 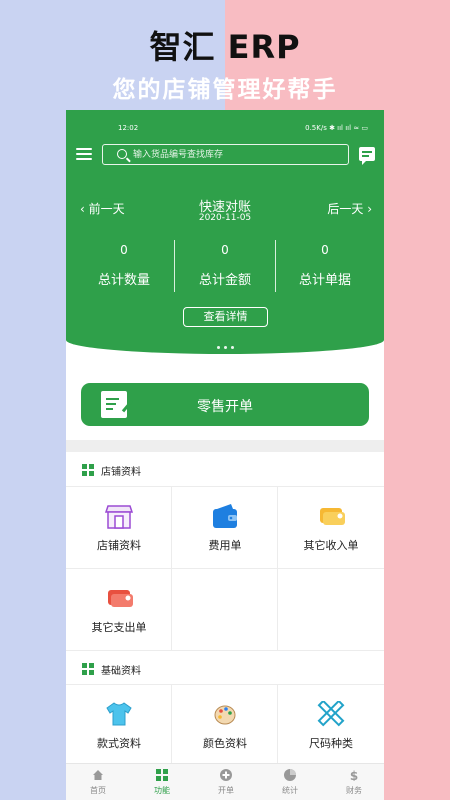 What do you see at coordinates (233, 154) in the screenshot?
I see `search-input` at bounding box center [233, 154].